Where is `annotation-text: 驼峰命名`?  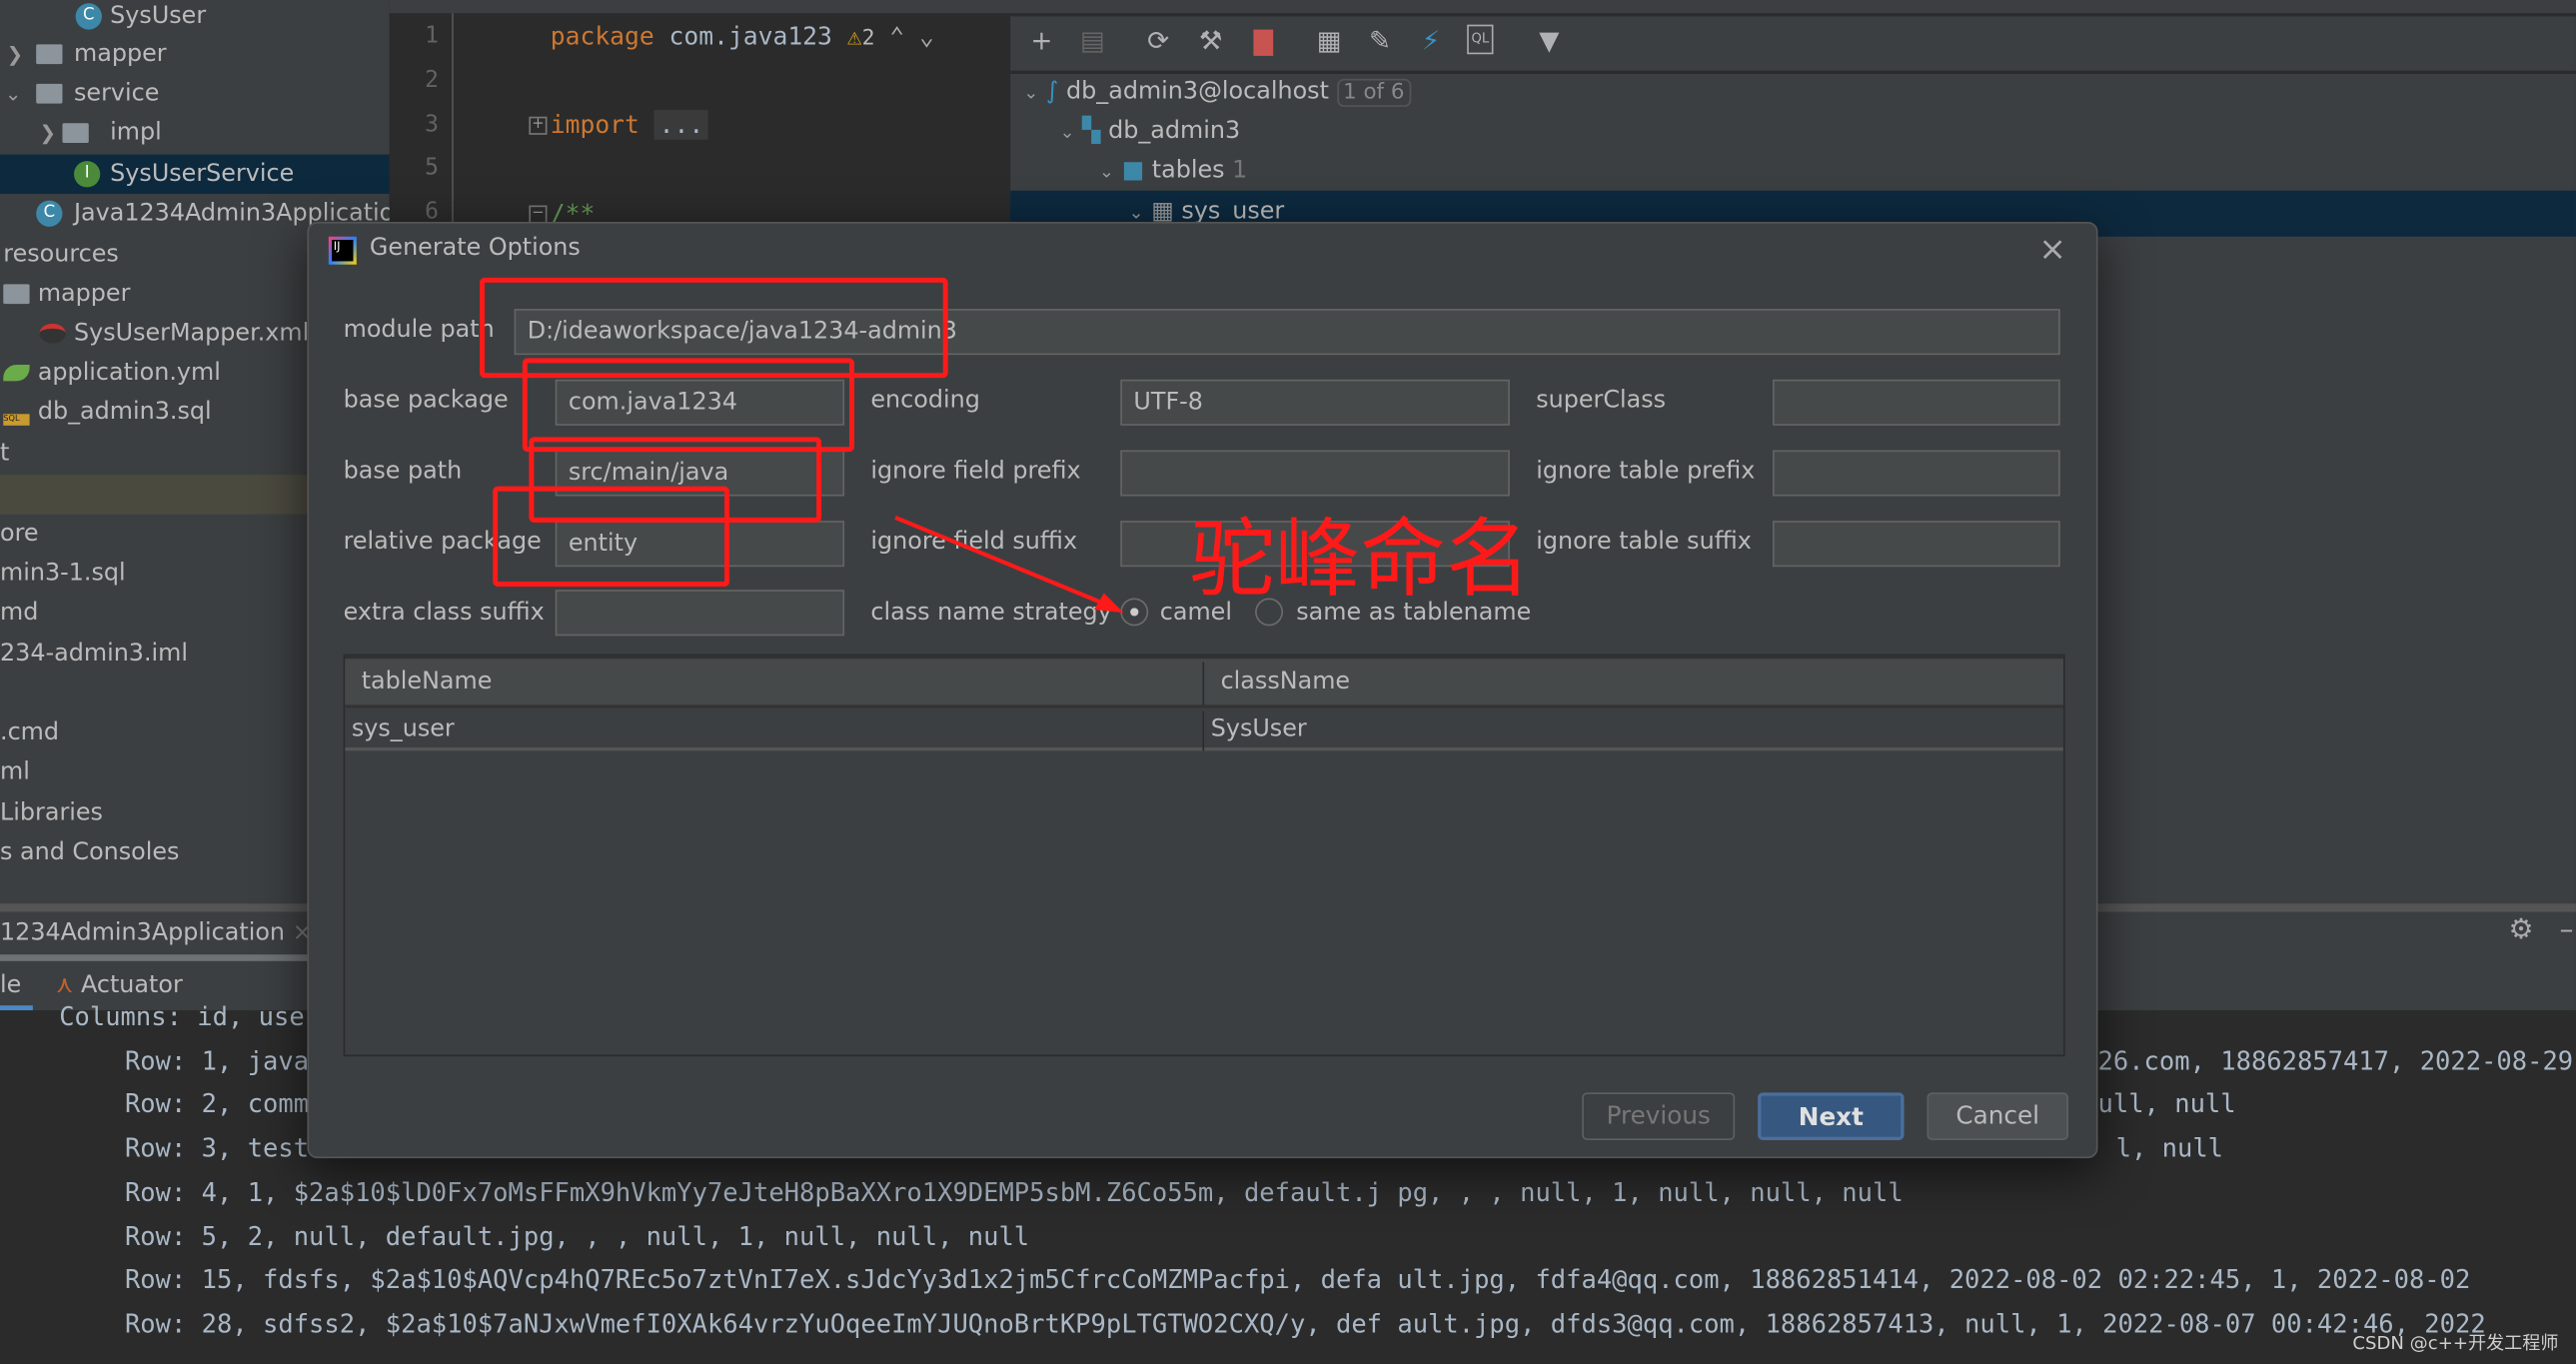 annotation-text: 驼峰命名 is located at coordinates (1360, 560).